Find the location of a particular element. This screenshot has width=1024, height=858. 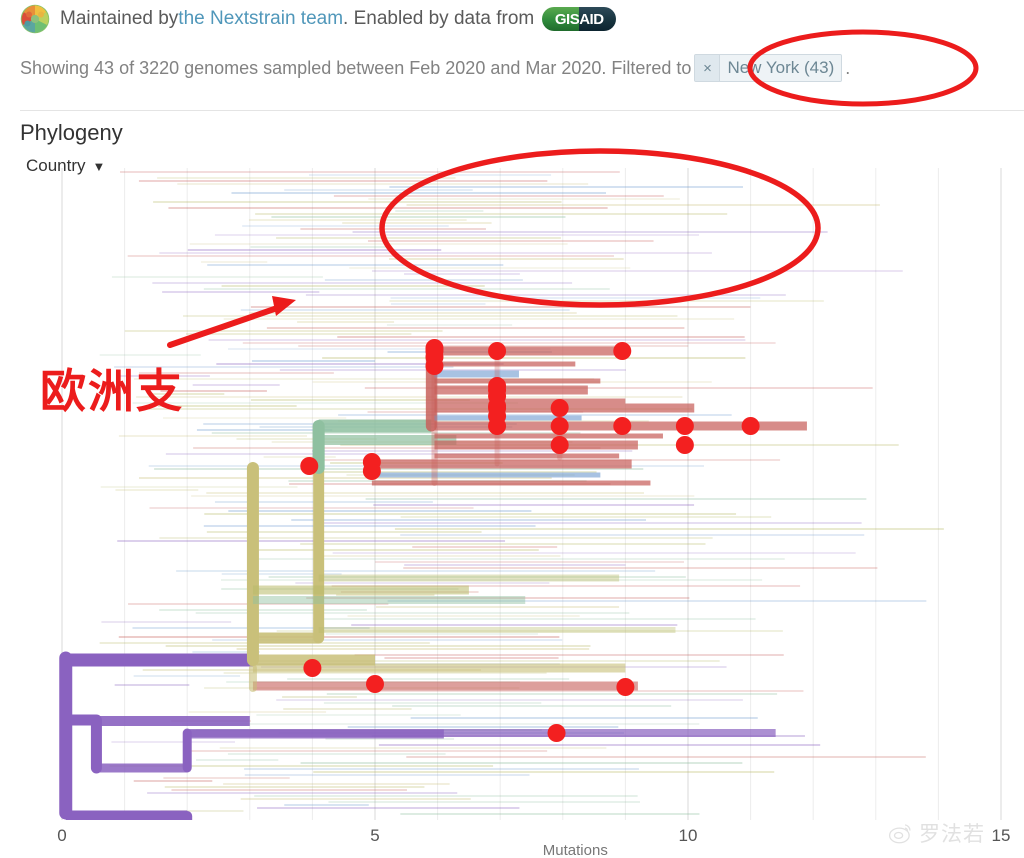

weibo-icon is located at coordinates (899, 834).